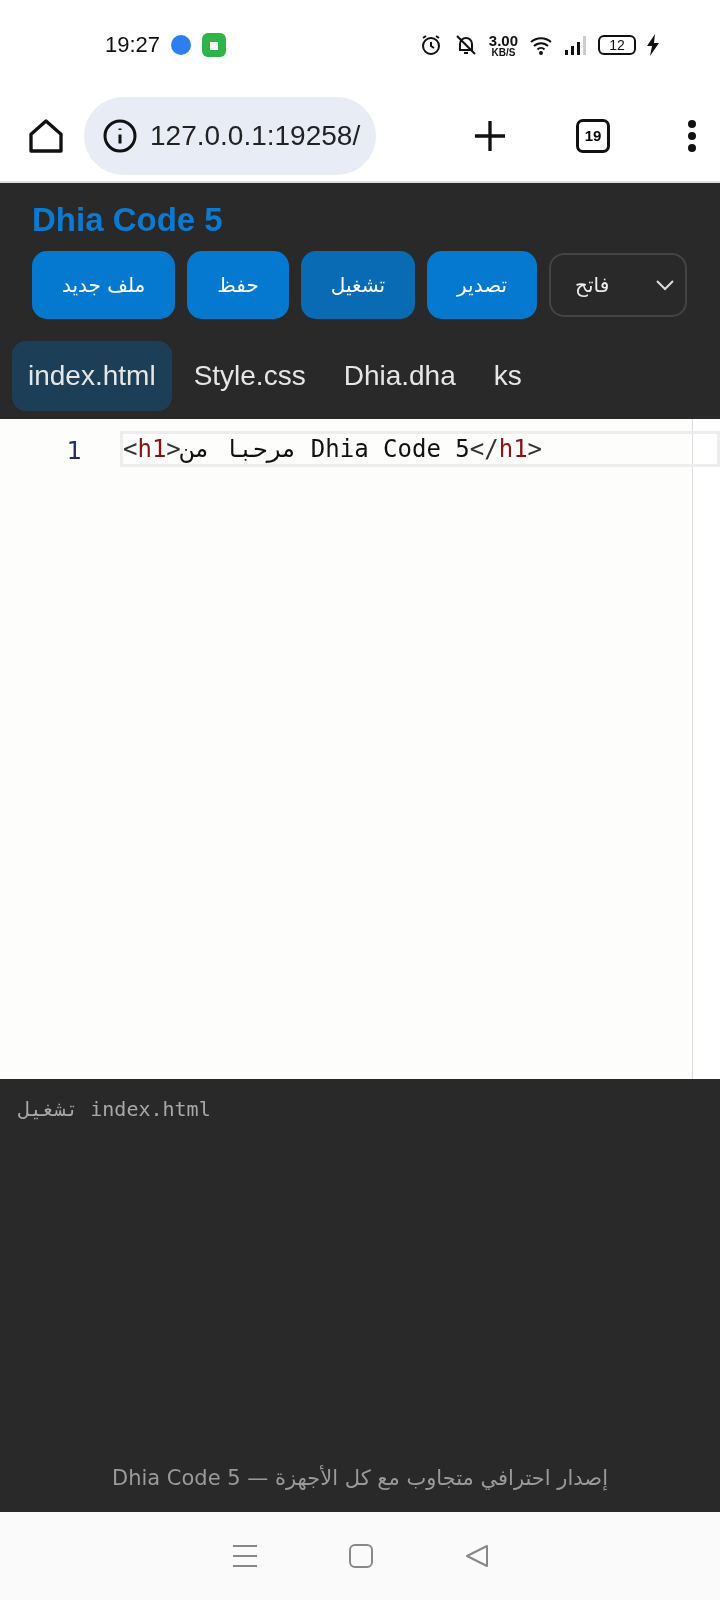  What do you see at coordinates (653, 45) in the screenshot?
I see `charging-icon` at bounding box center [653, 45].